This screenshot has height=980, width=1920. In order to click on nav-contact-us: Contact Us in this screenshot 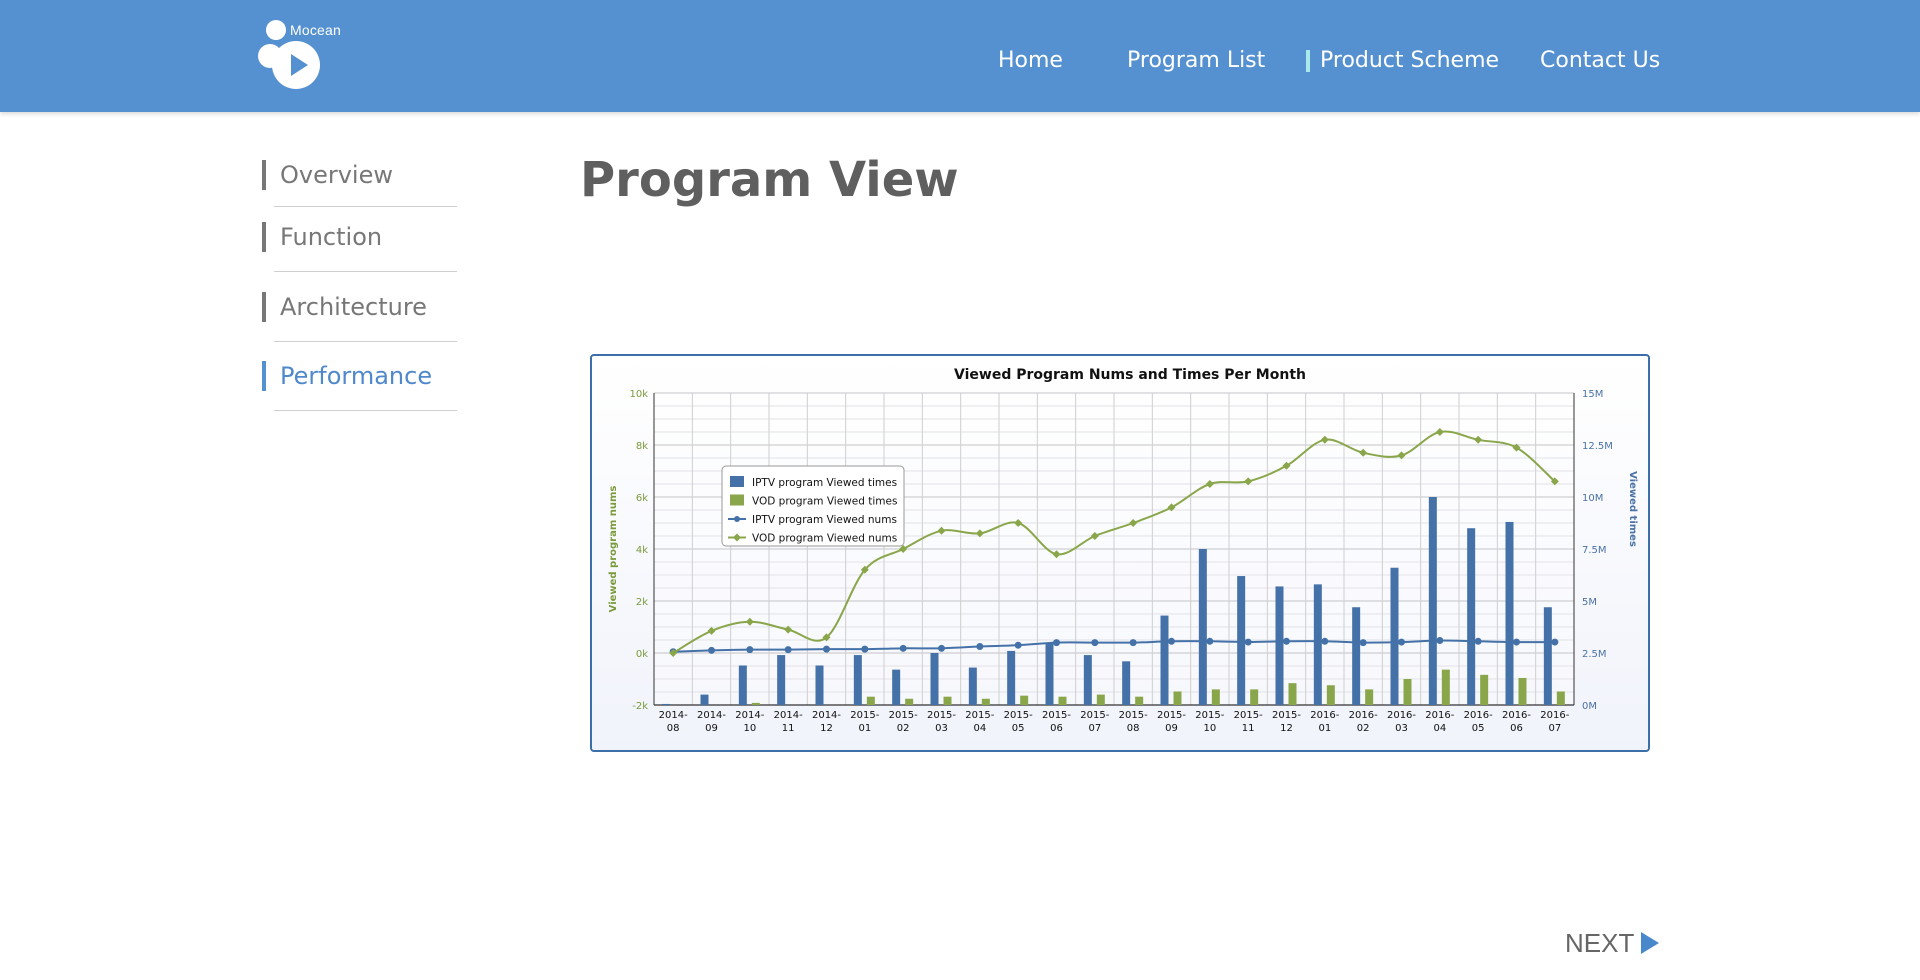, I will do `click(1600, 61)`.